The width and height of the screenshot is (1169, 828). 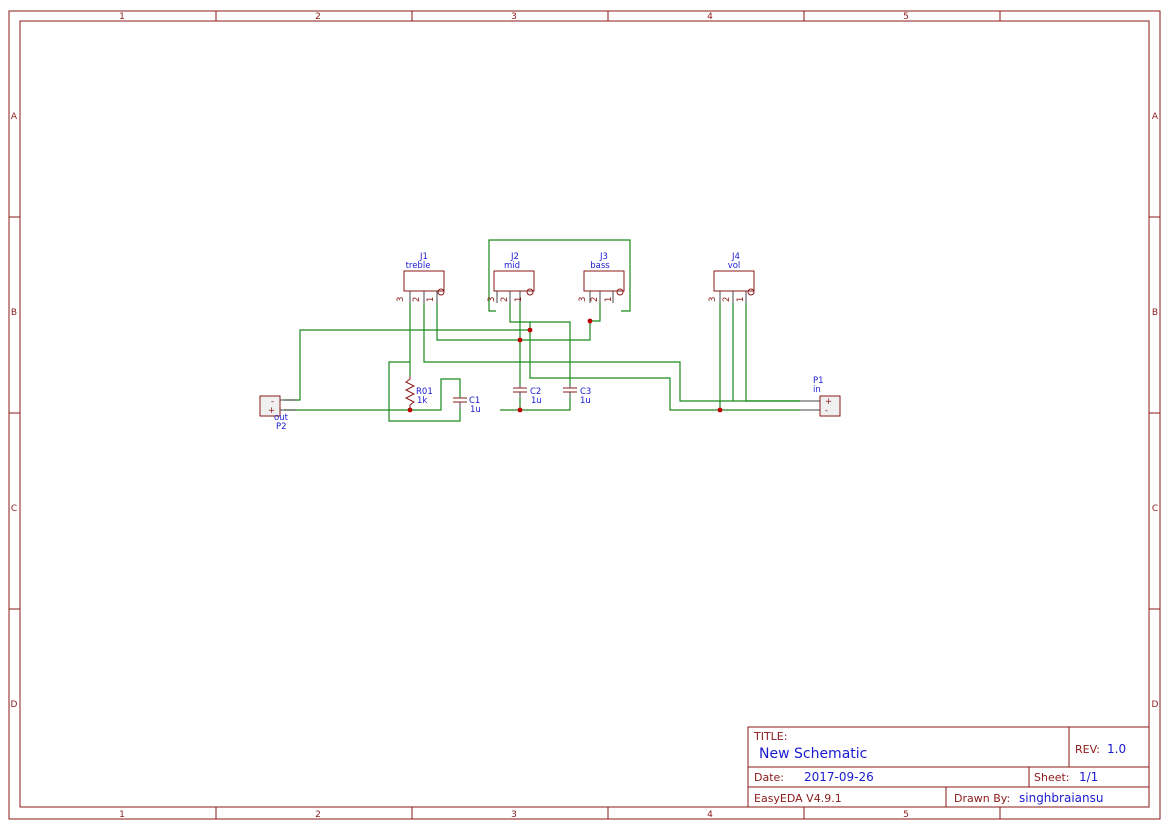 I want to click on schematic-title: New Schematic, so click(x=813, y=754).